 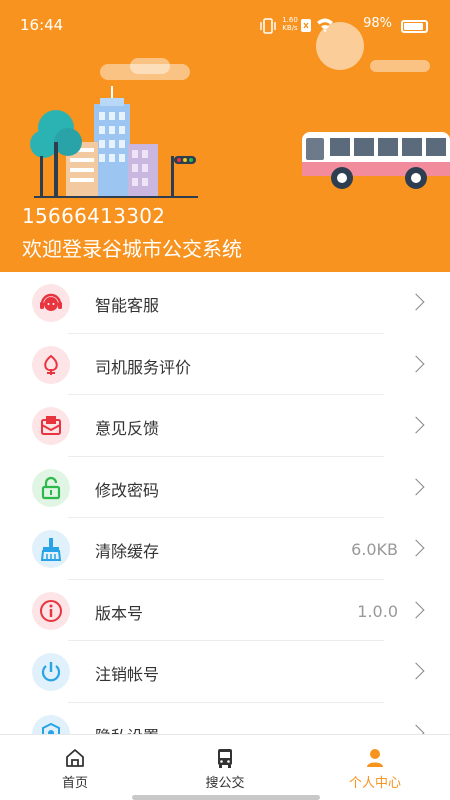 I want to click on menu-item-feedback: 意见反馈, so click(x=225, y=426).